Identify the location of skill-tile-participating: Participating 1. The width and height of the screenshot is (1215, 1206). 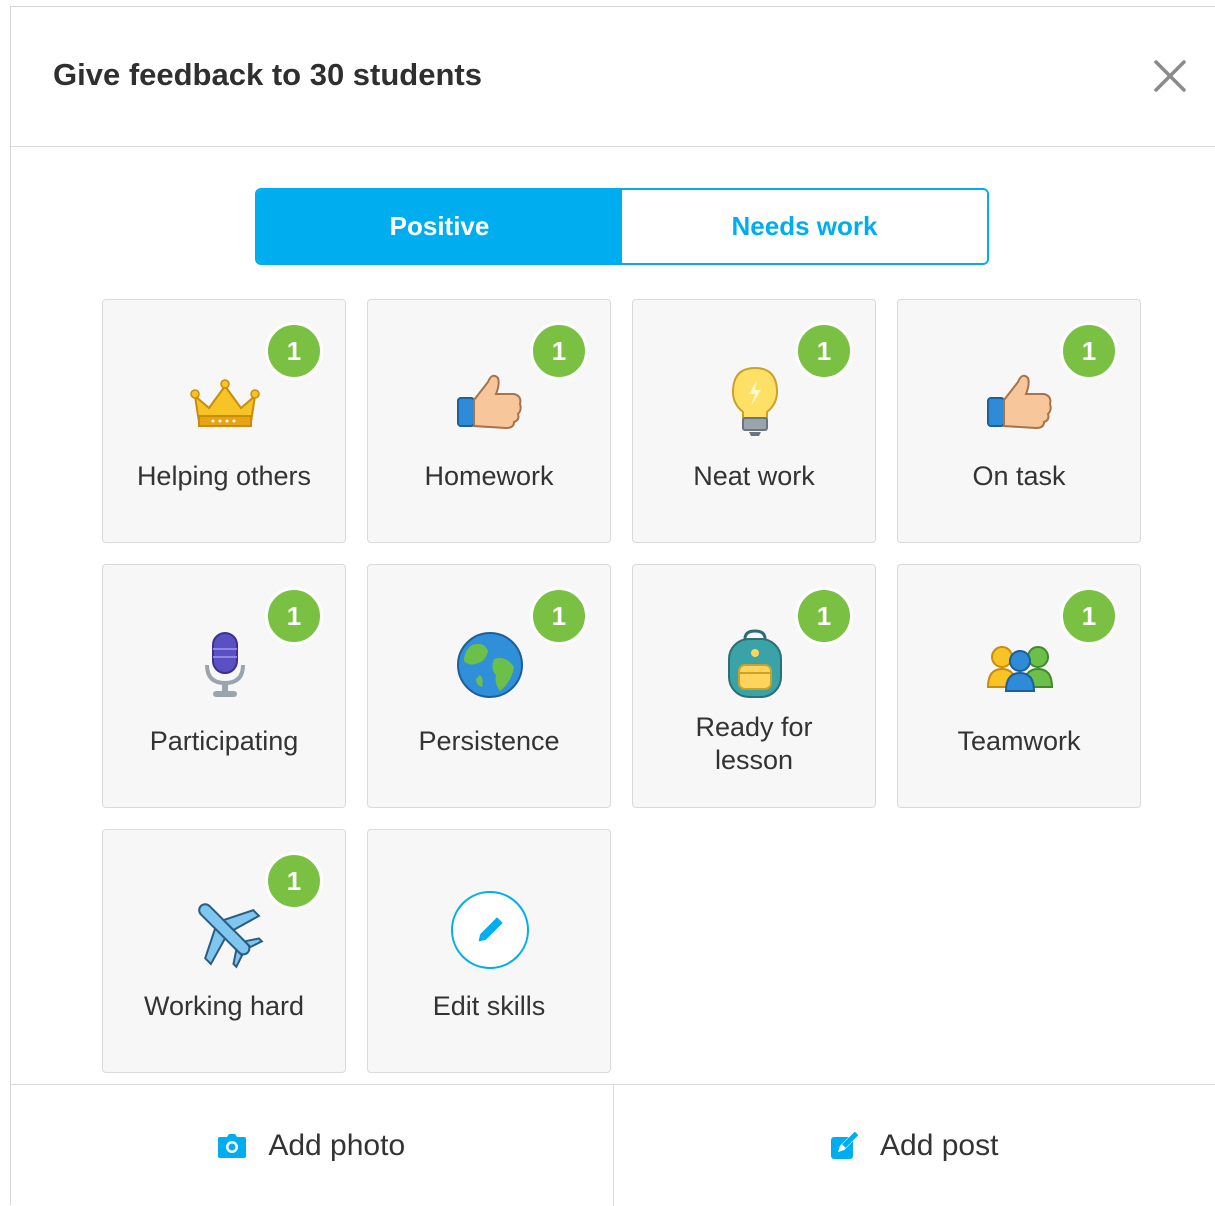
(224, 686).